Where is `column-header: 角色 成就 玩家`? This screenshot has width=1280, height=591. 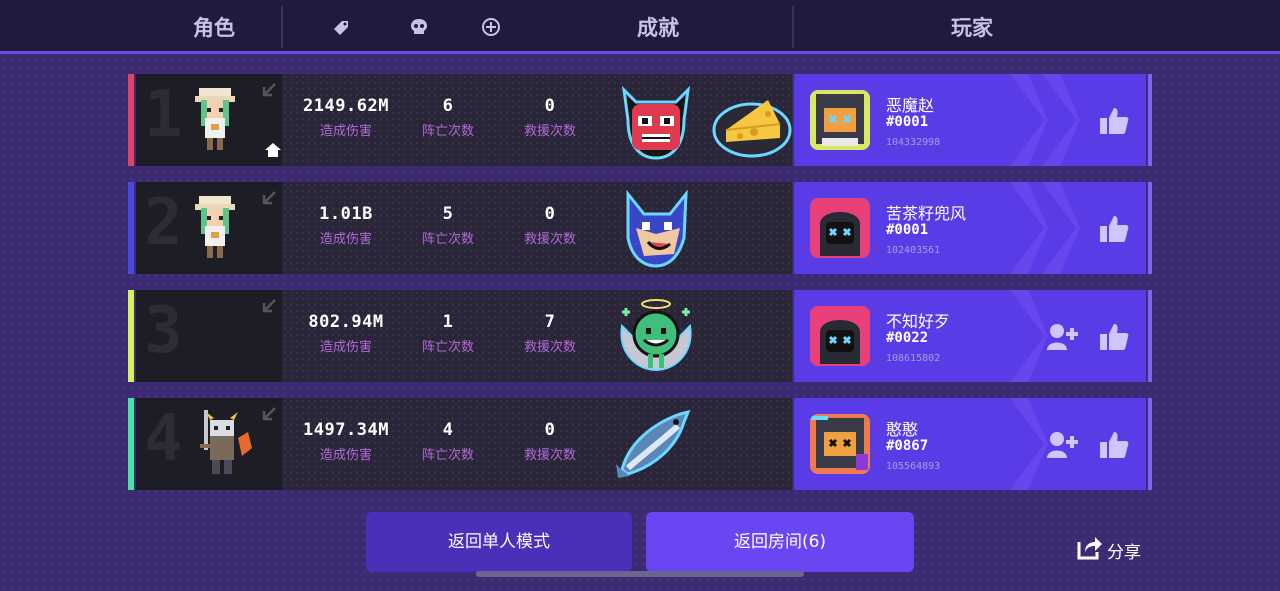 column-header: 角色 成就 玩家 is located at coordinates (640, 27).